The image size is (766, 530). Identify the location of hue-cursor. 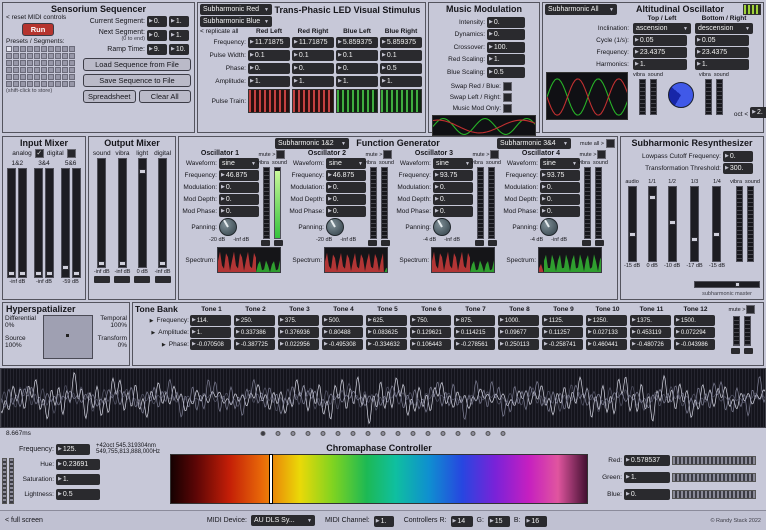
(270, 479).